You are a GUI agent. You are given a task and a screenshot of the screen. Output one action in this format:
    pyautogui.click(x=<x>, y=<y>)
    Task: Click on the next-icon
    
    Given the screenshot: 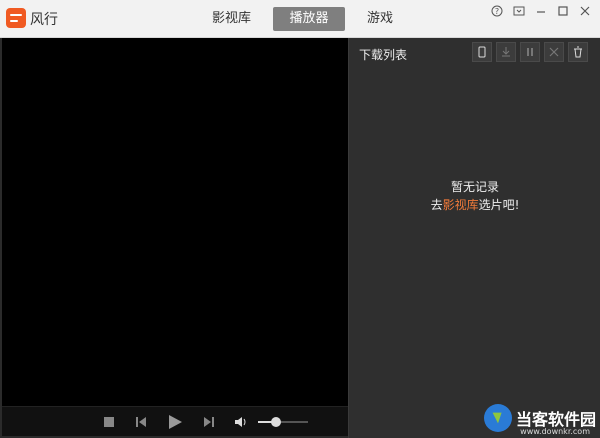 What is the action you would take?
    pyautogui.click(x=209, y=422)
    